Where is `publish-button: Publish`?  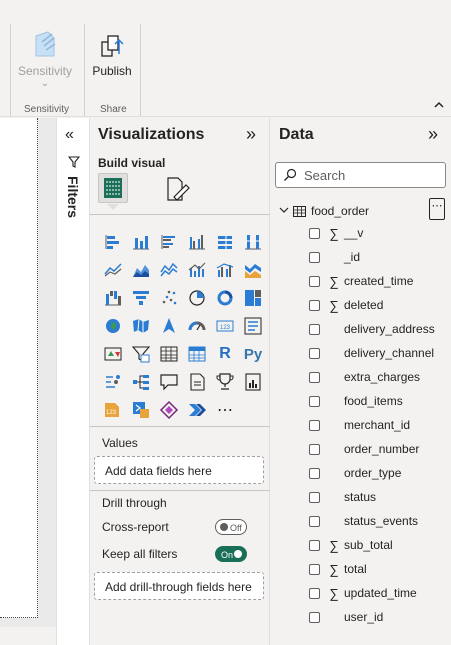
publish-button: Publish is located at coordinates (112, 53).